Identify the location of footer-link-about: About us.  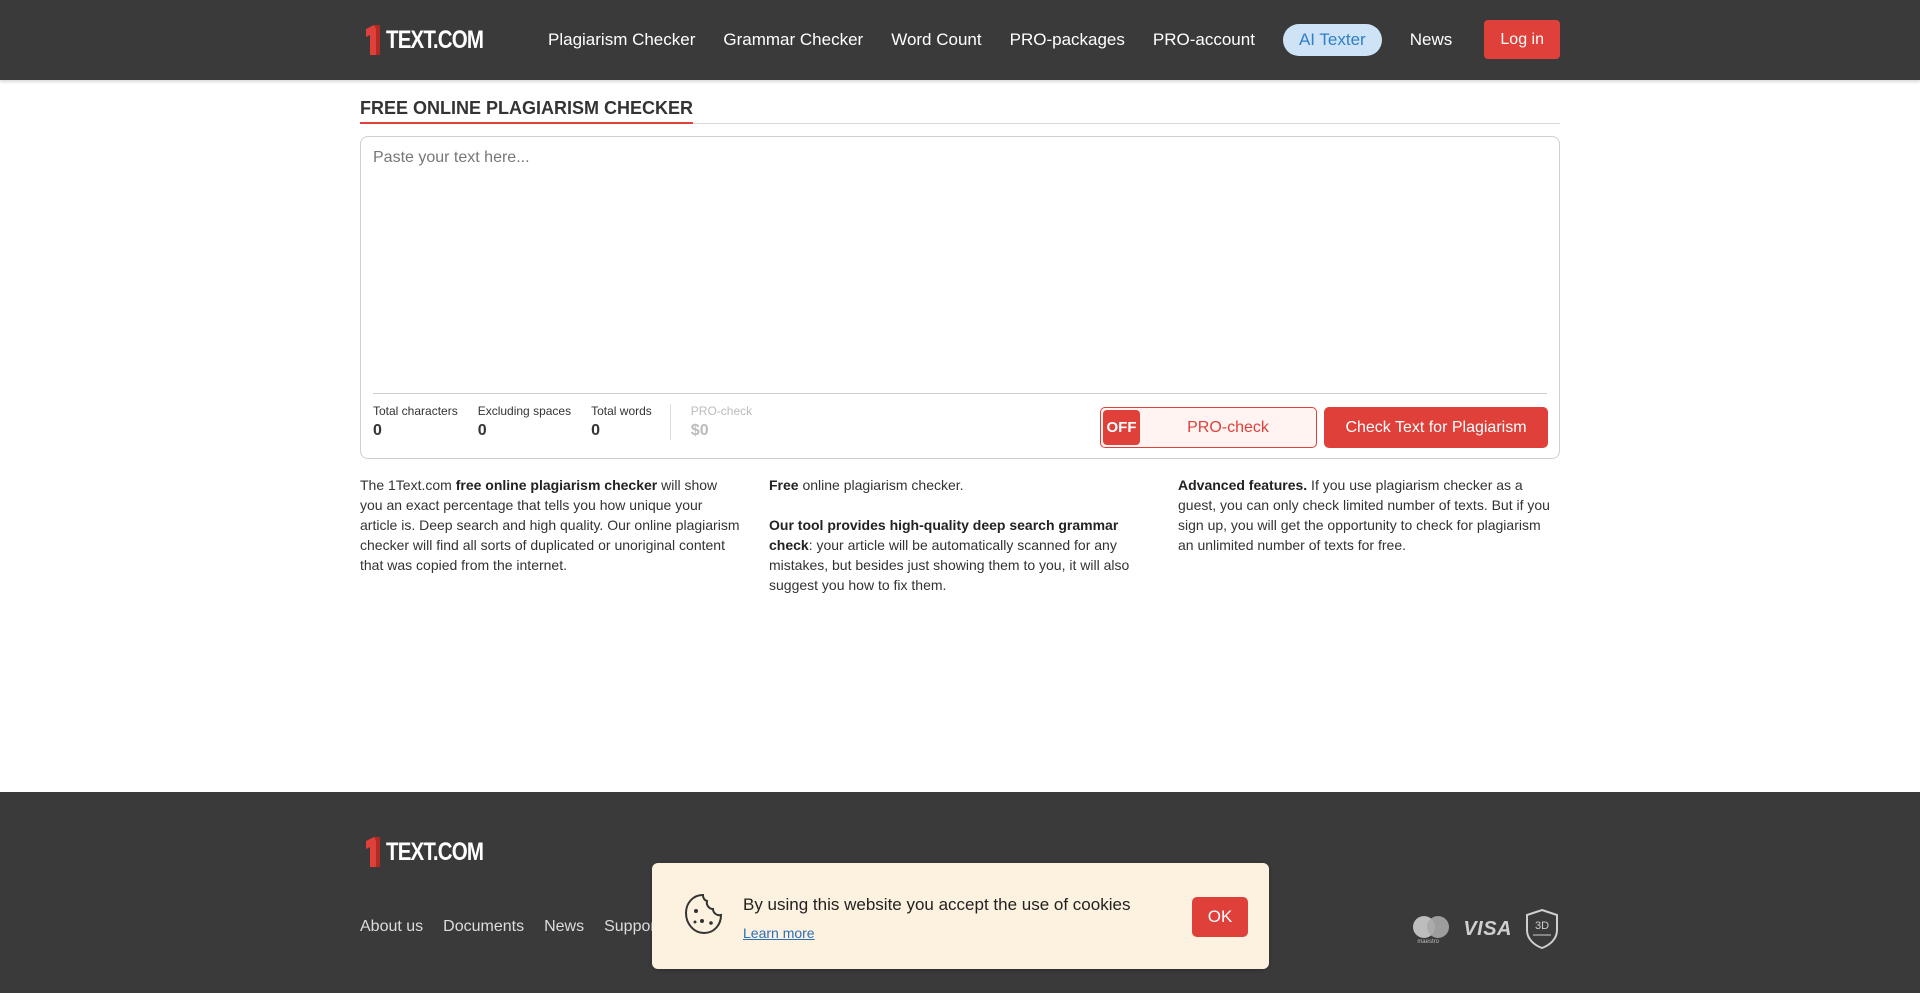
(391, 927).